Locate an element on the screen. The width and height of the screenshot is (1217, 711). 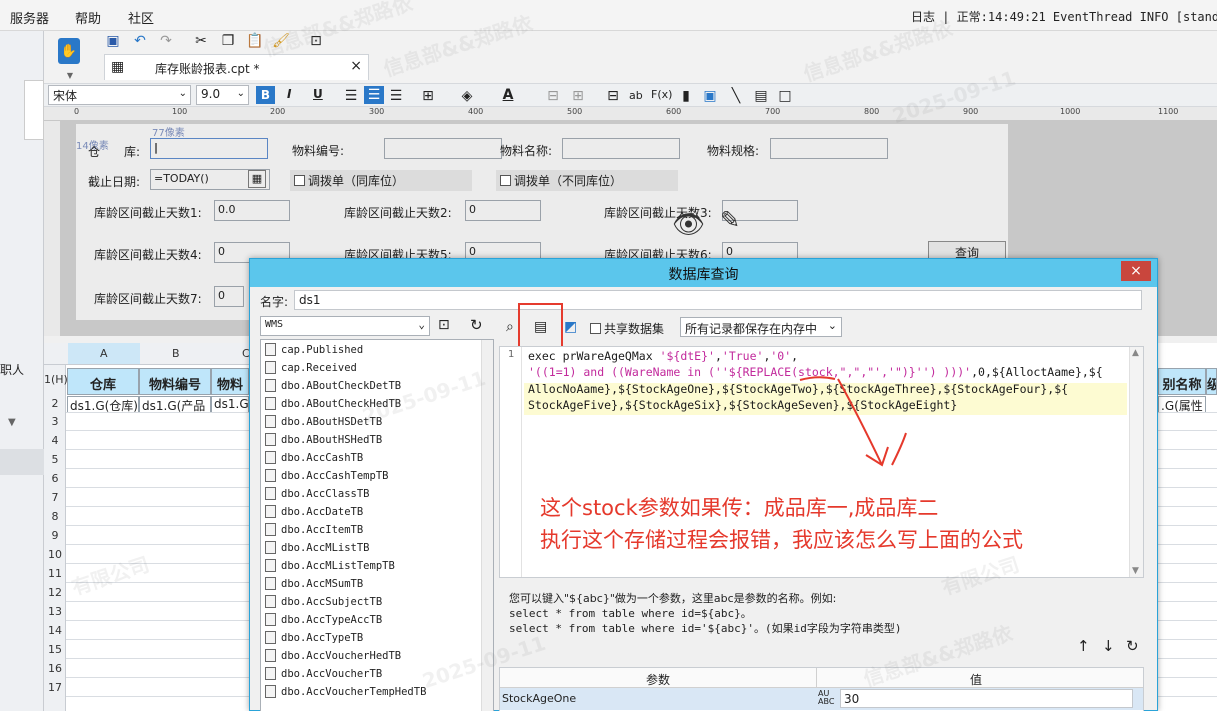
table-list-item: dbo.AccMSumTB is located at coordinates (314, 586).